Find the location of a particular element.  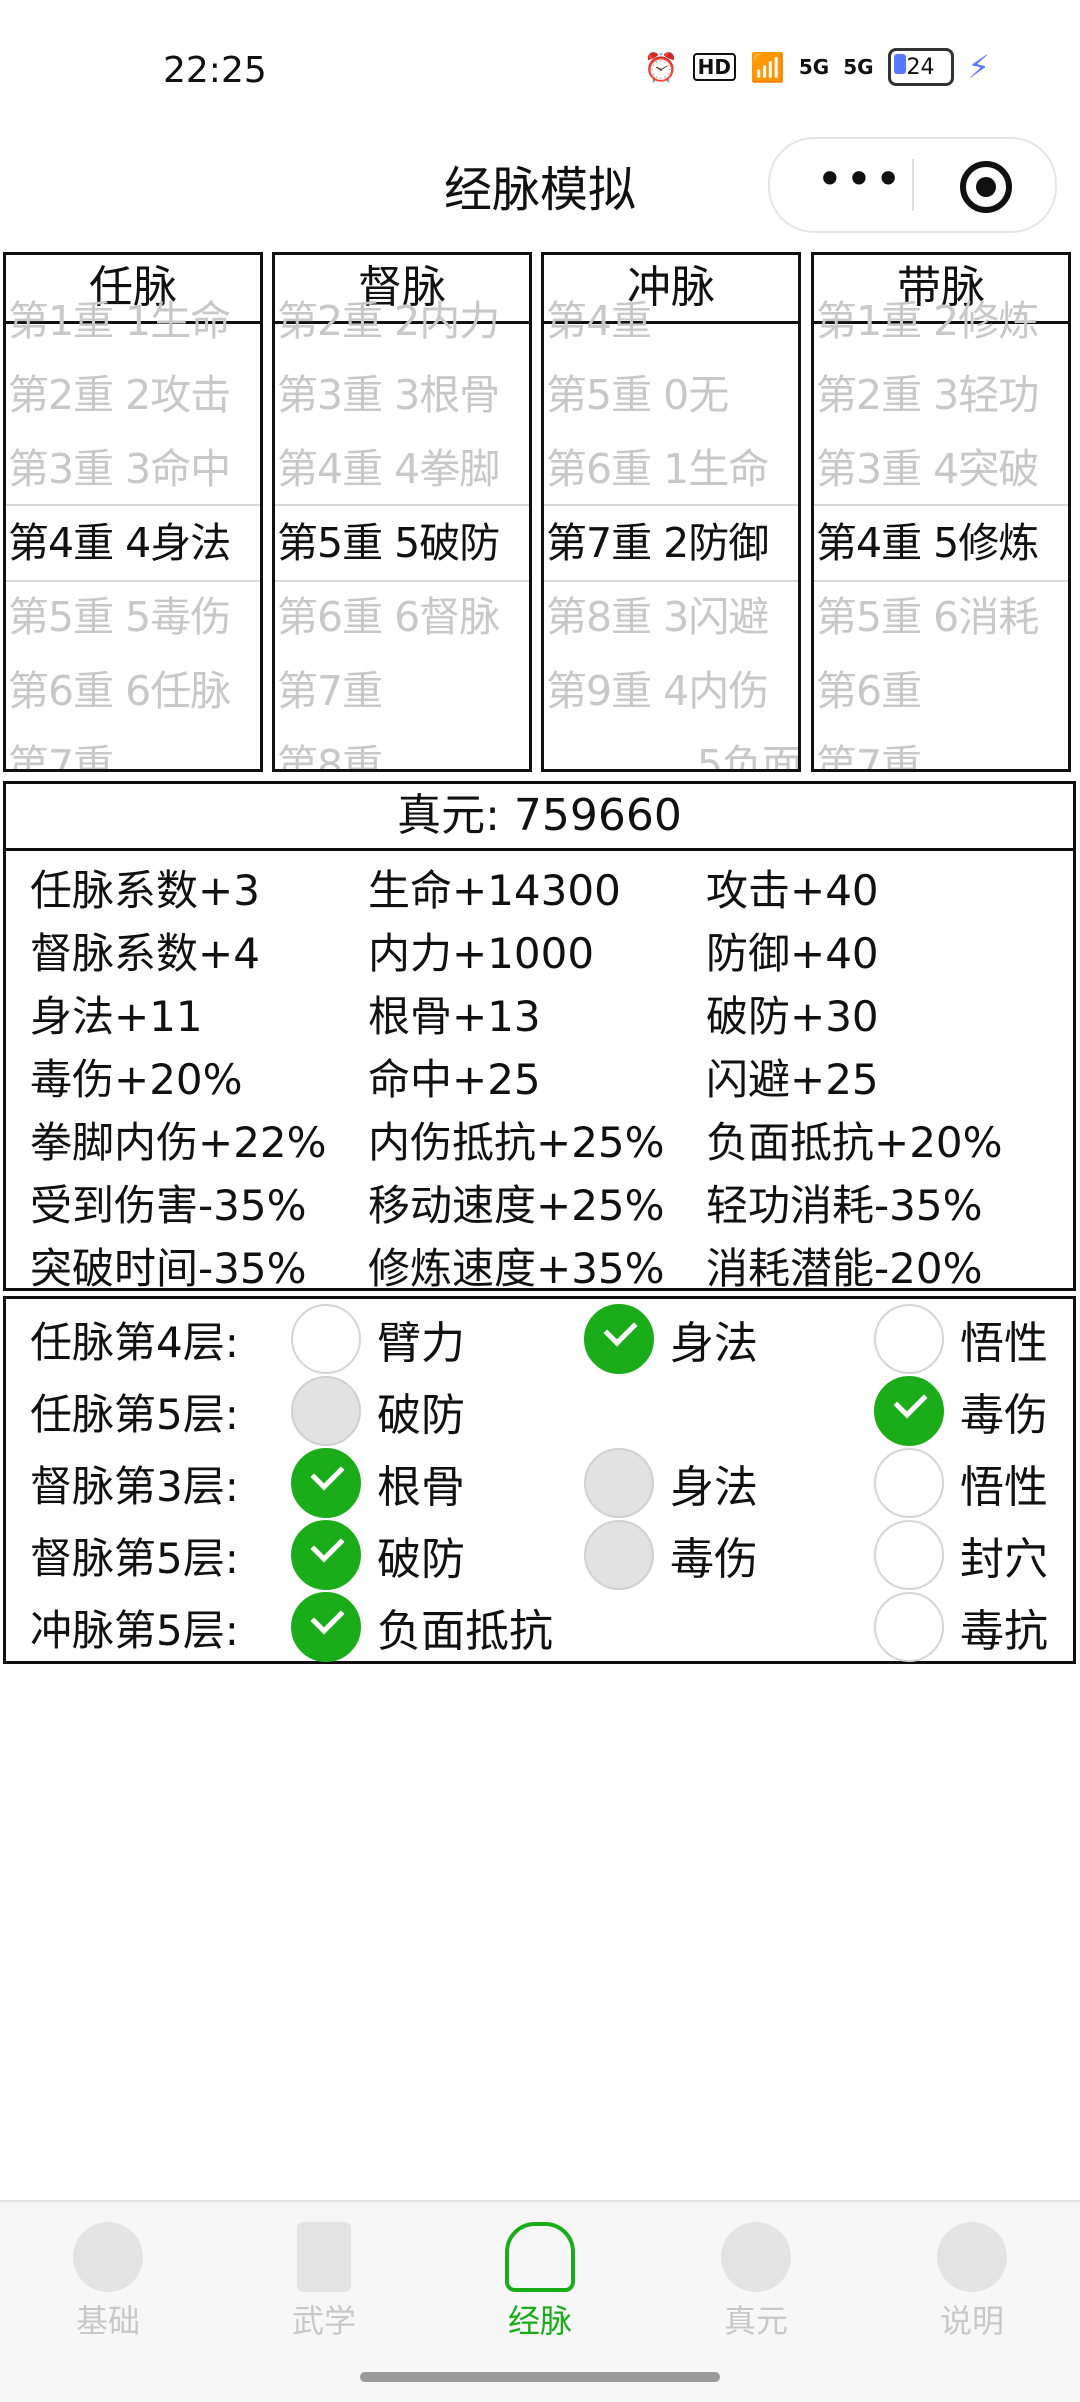

option-choice: 毒抗 is located at coordinates (961, 1627).